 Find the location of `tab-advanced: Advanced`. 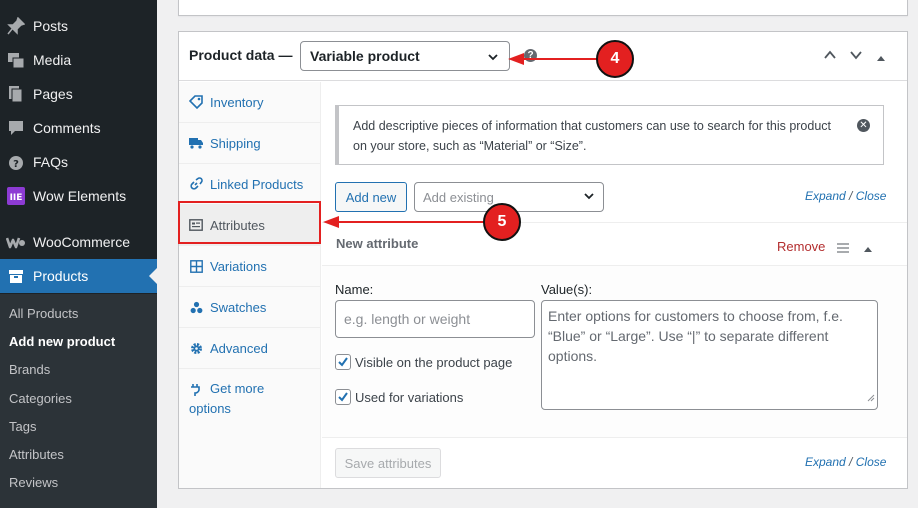

tab-advanced: Advanced is located at coordinates (250, 348).